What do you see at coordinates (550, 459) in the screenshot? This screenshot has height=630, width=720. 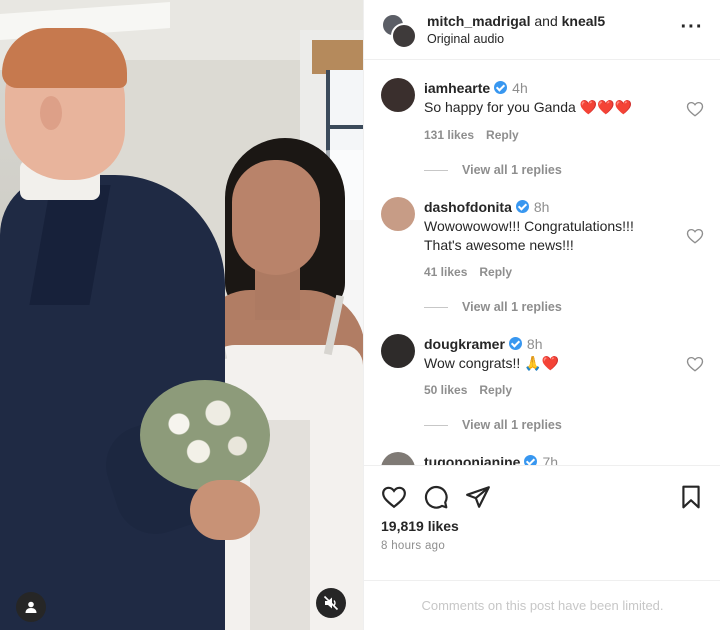 I see `comment-time: 7h` at bounding box center [550, 459].